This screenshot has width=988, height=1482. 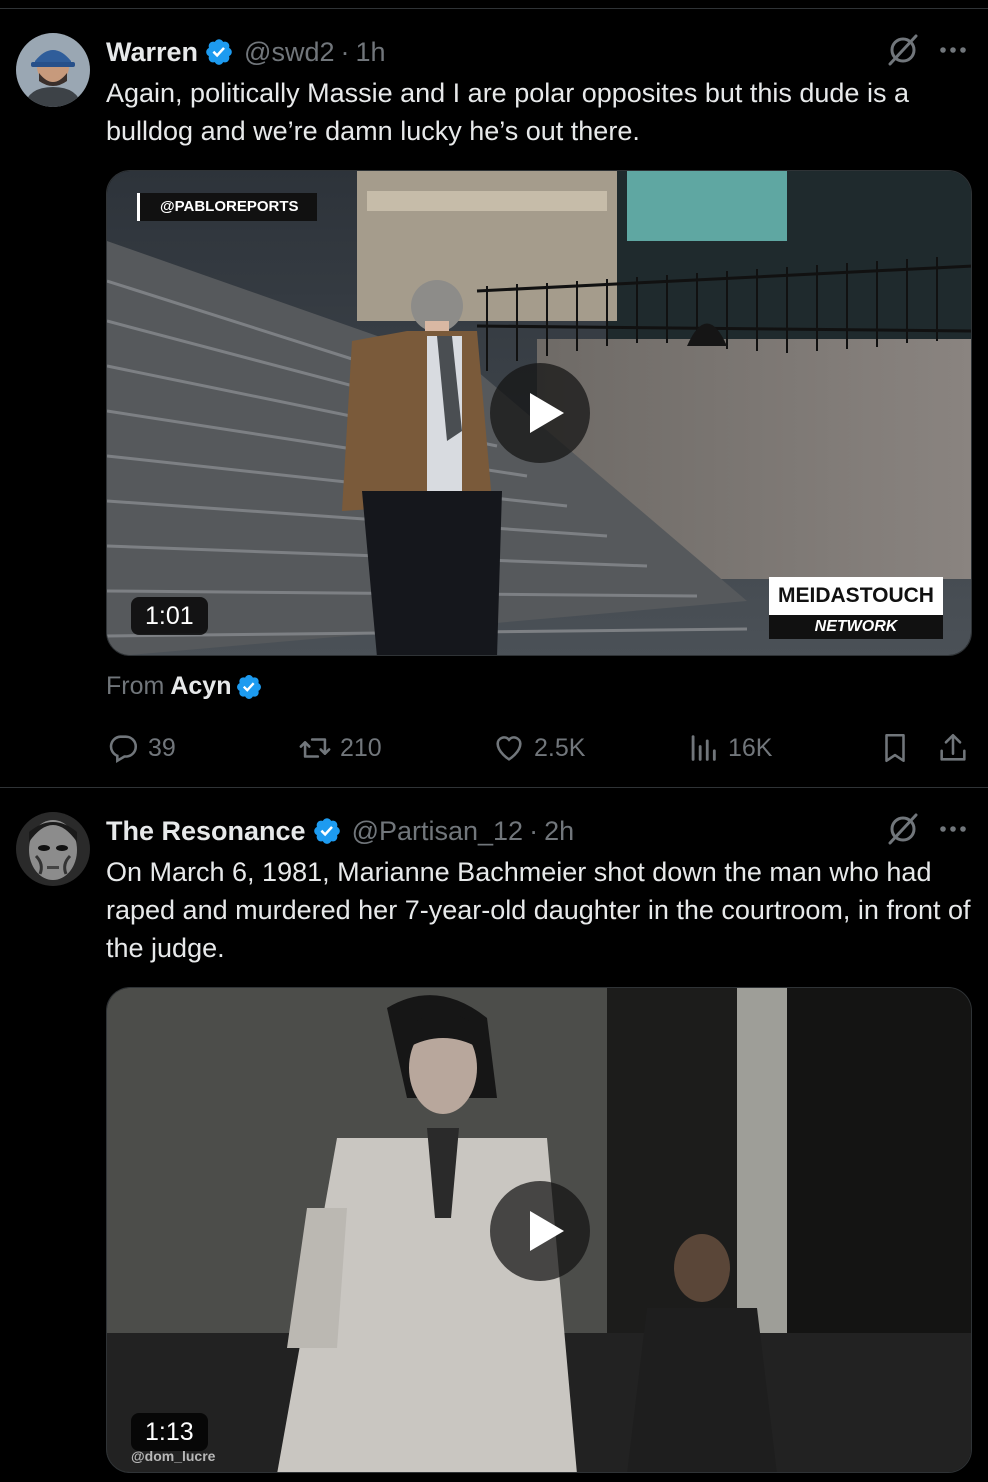 I want to click on like-button: 2.5K, so click(x=538, y=748).